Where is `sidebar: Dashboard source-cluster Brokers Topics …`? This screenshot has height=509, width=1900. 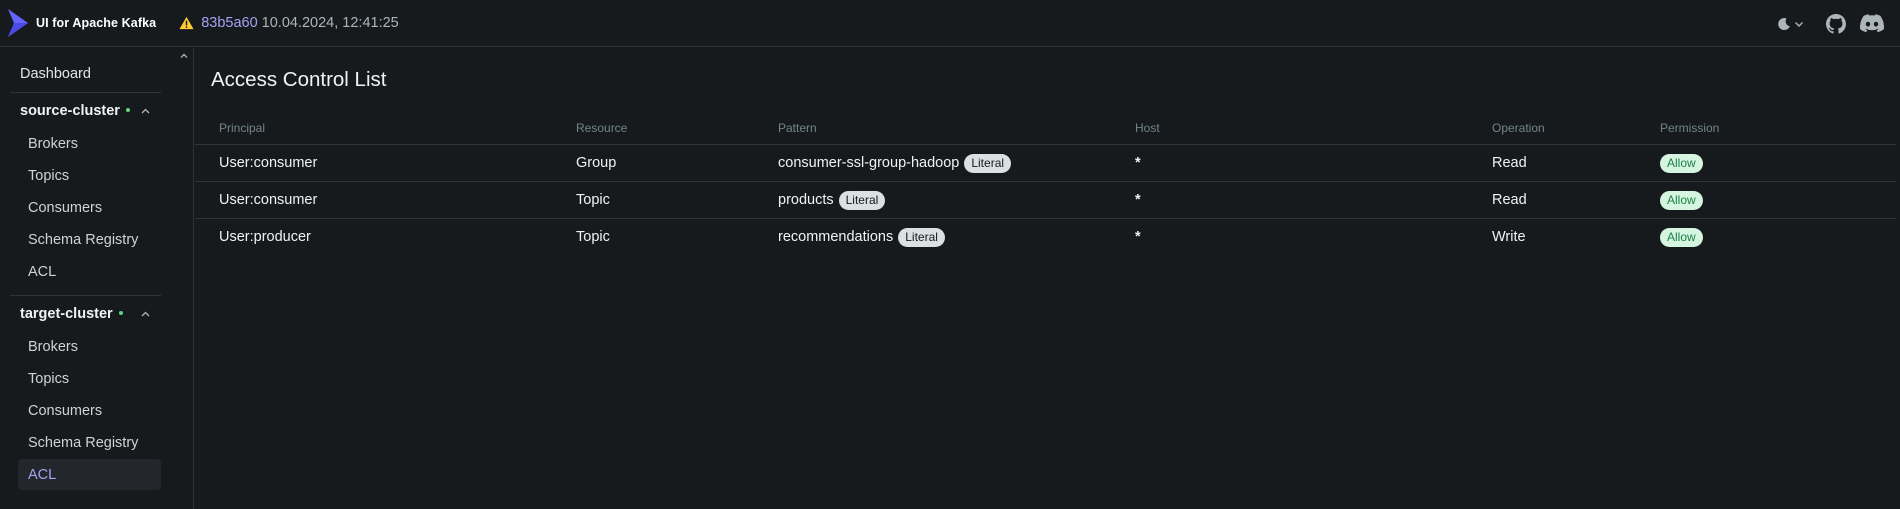 sidebar: Dashboard source-cluster Brokers Topics … is located at coordinates (97, 278).